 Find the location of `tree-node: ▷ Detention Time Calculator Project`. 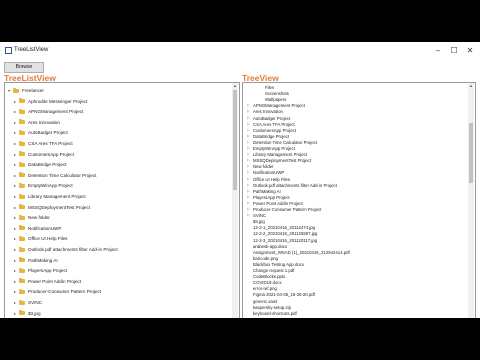

tree-node: ▷ Detention Time Calculator Project is located at coordinates (355, 143).